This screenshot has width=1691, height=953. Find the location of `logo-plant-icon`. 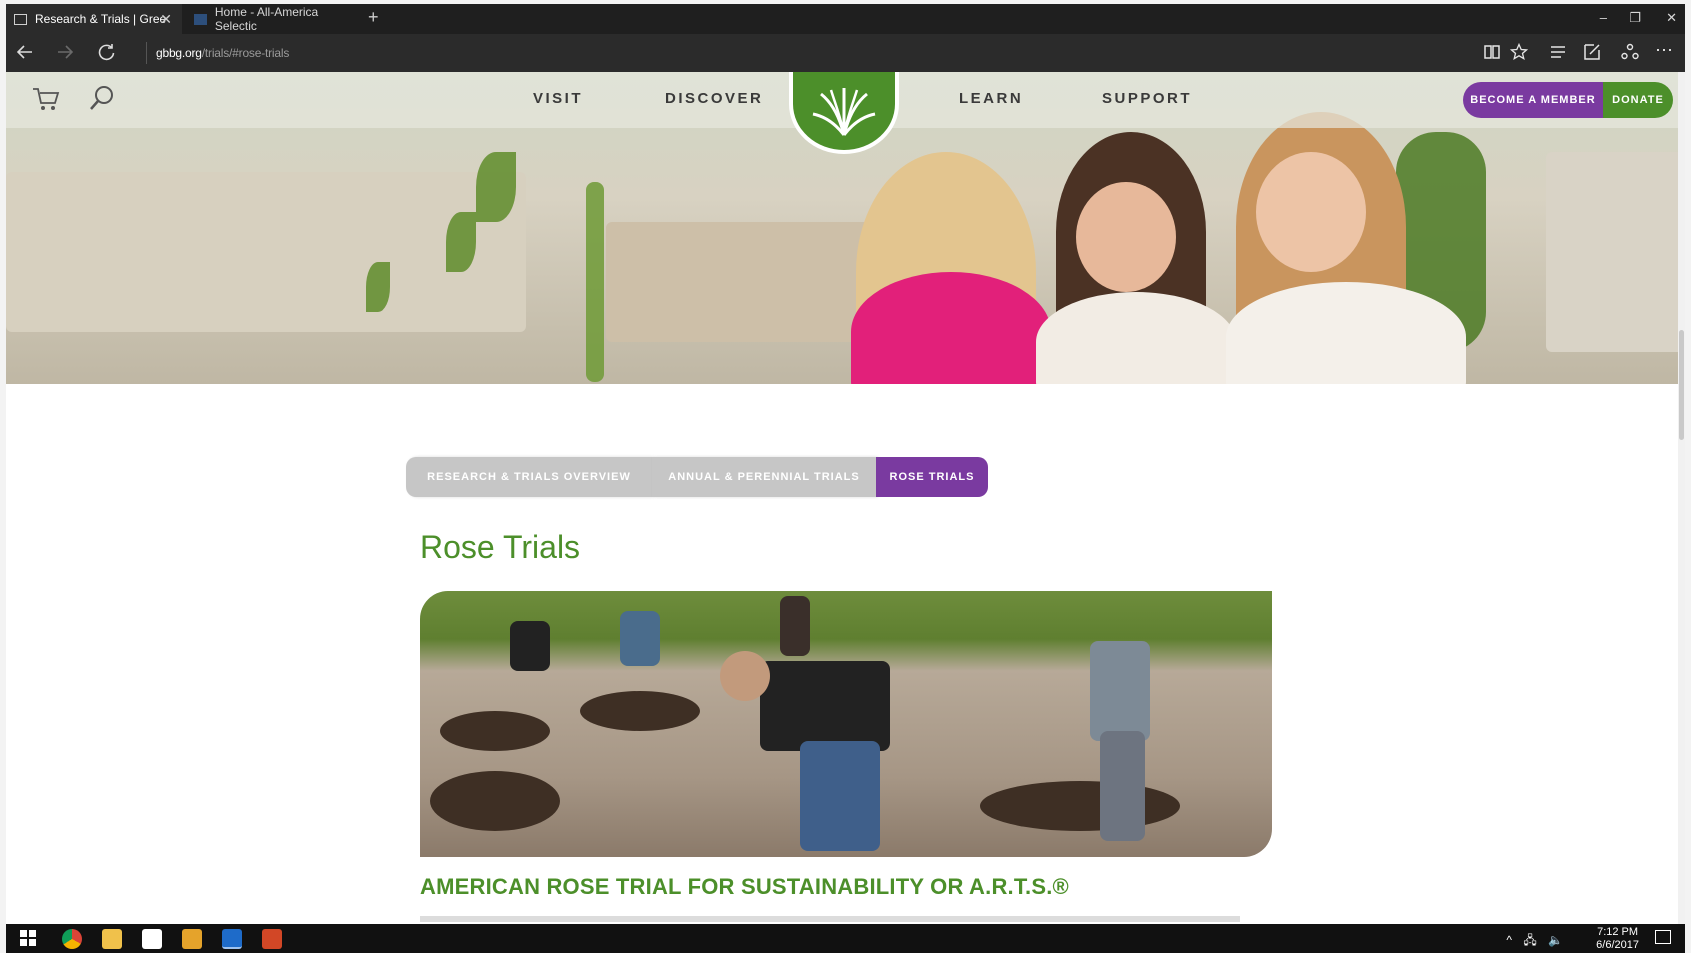

logo-plant-icon is located at coordinates (844, 112).